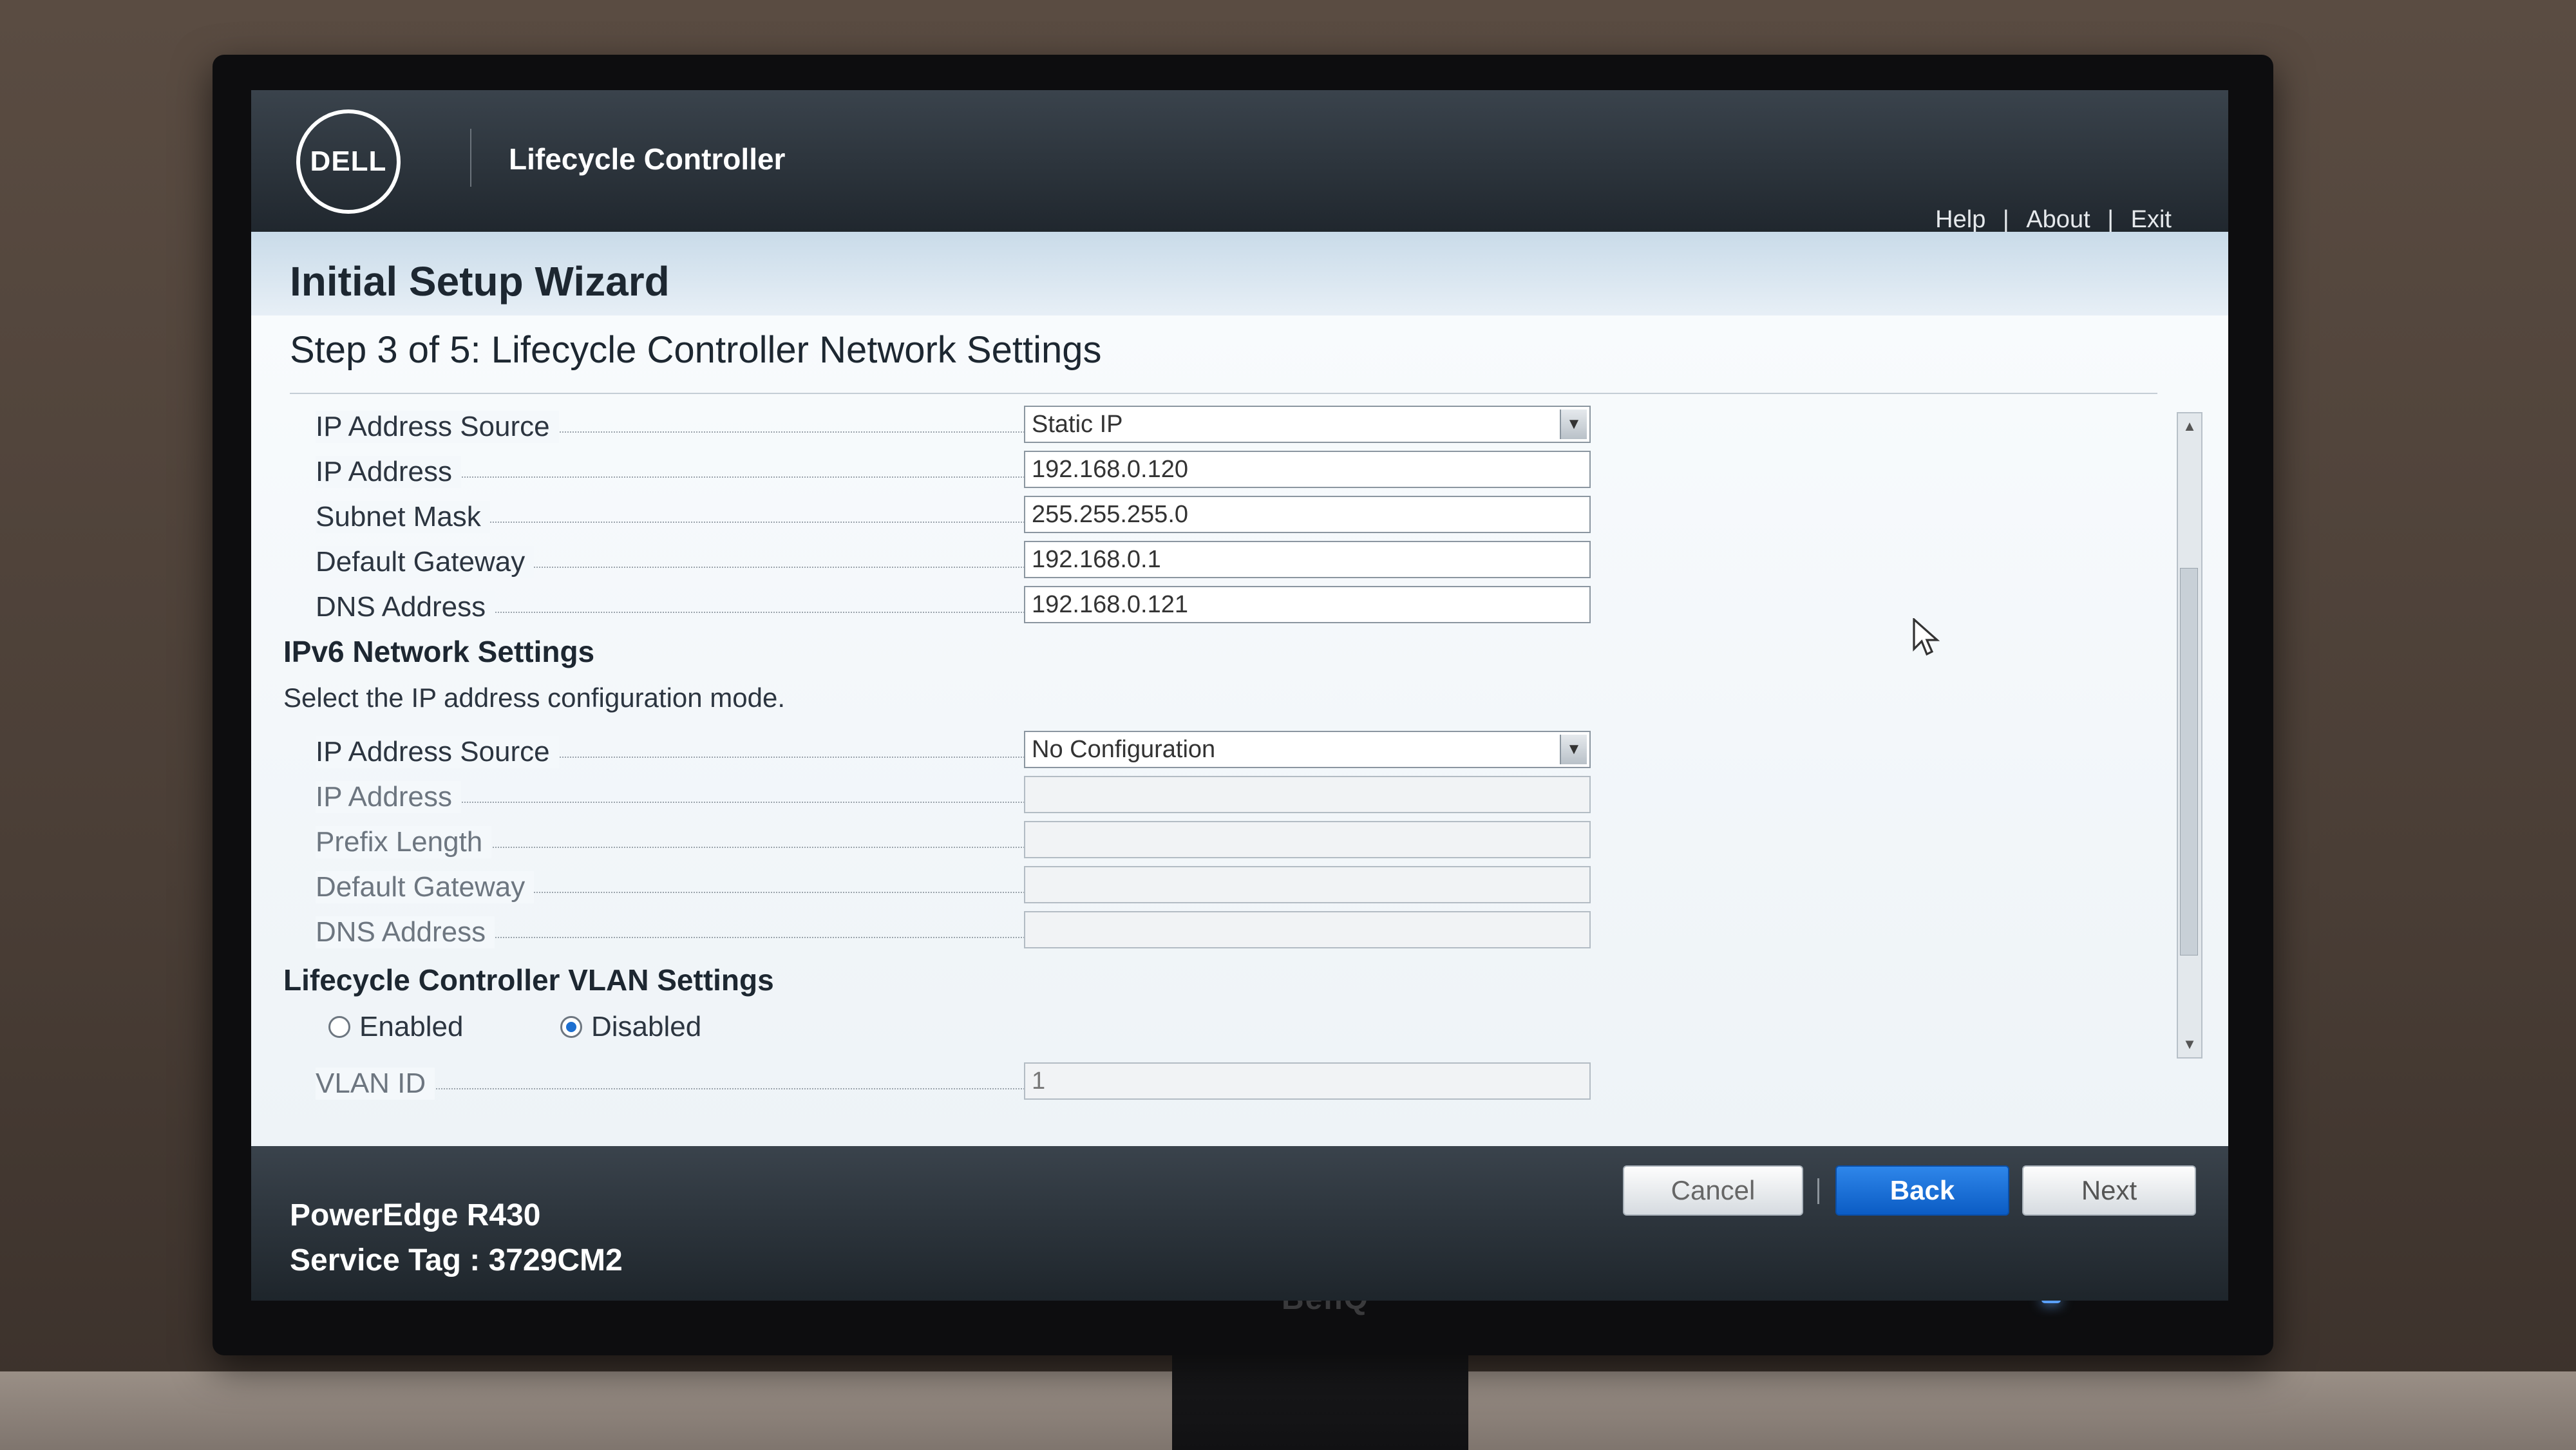 This screenshot has width=2576, height=1450. I want to click on scroll-down-arrow-icon: ▼, so click(2189, 1044).